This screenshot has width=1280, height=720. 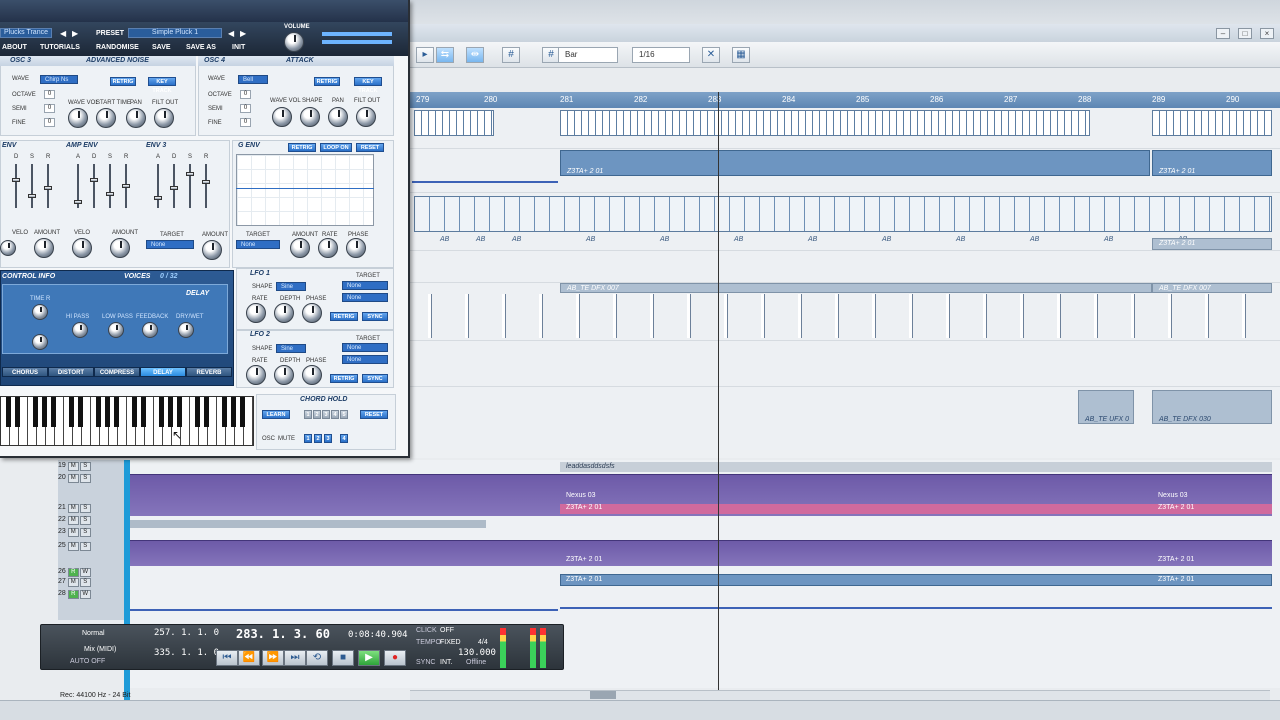 I want to click on midi-part, so click(x=1212, y=123).